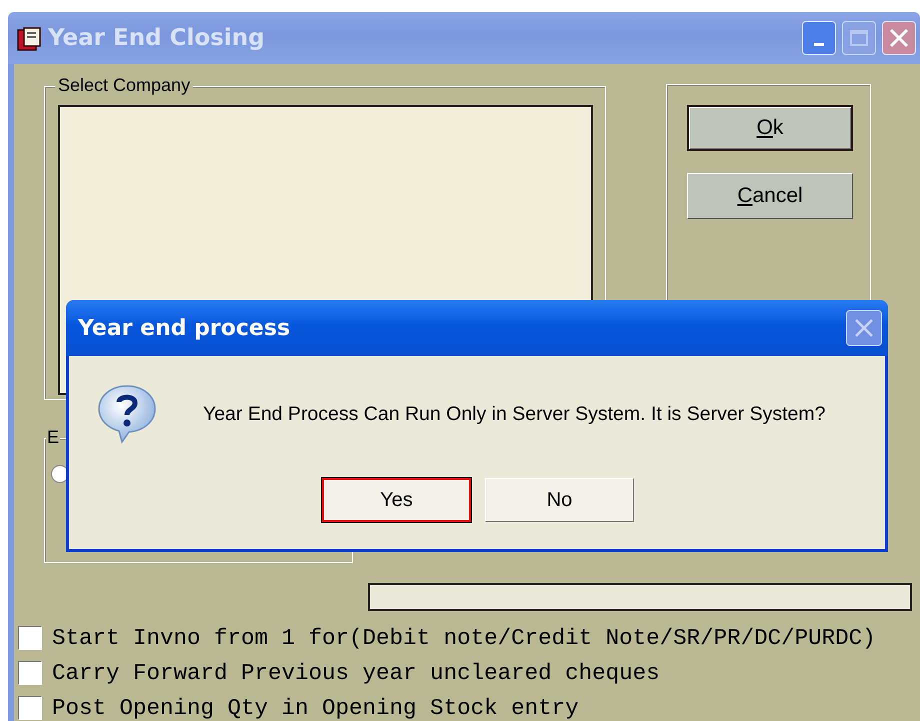 This screenshot has width=920, height=721. What do you see at coordinates (185, 328) in the screenshot?
I see `dialog-title: Year end process` at bounding box center [185, 328].